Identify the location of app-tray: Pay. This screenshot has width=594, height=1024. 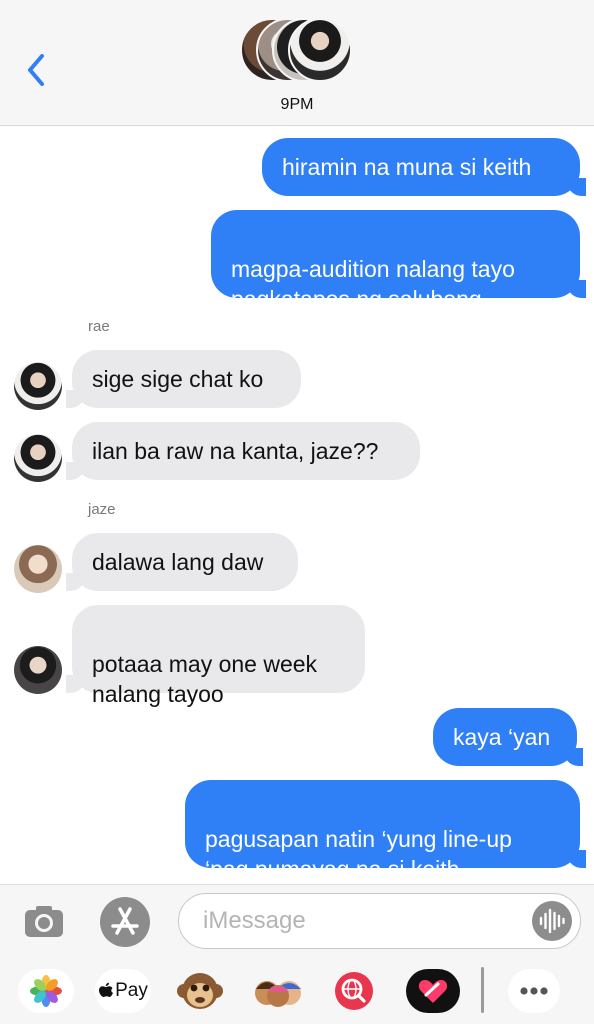
(297, 992).